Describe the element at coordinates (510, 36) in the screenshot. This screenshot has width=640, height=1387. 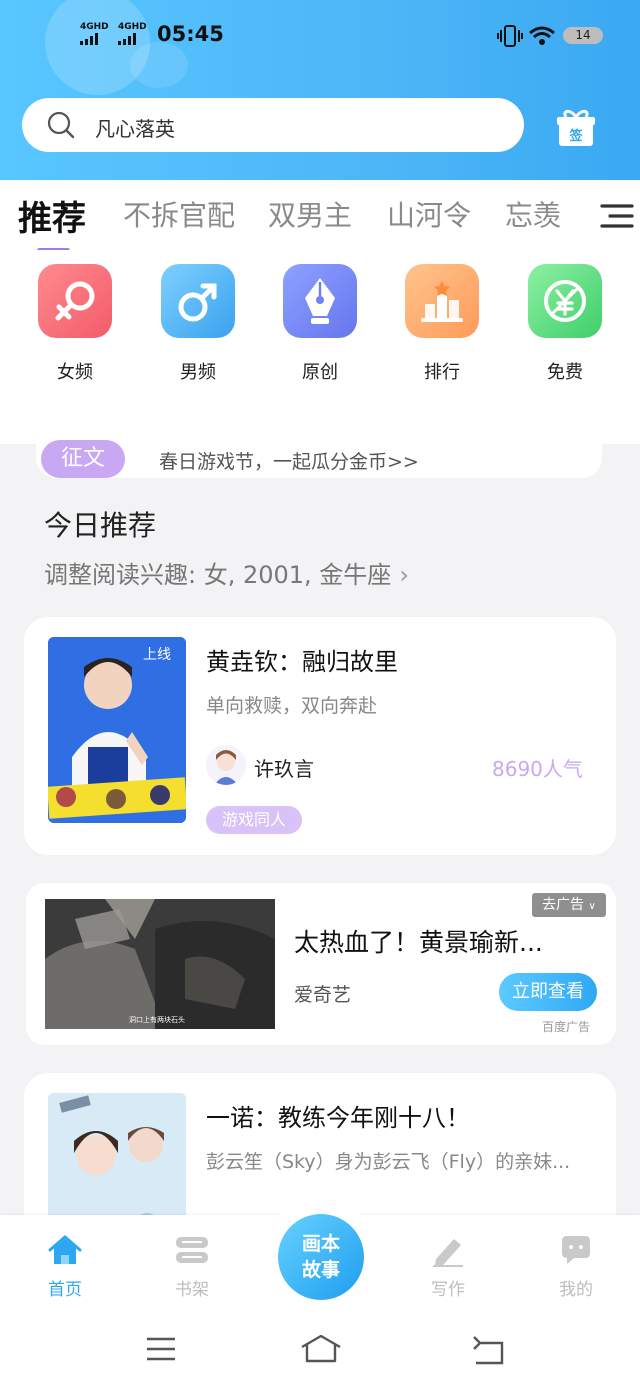
I see `vibrate-icon` at that location.